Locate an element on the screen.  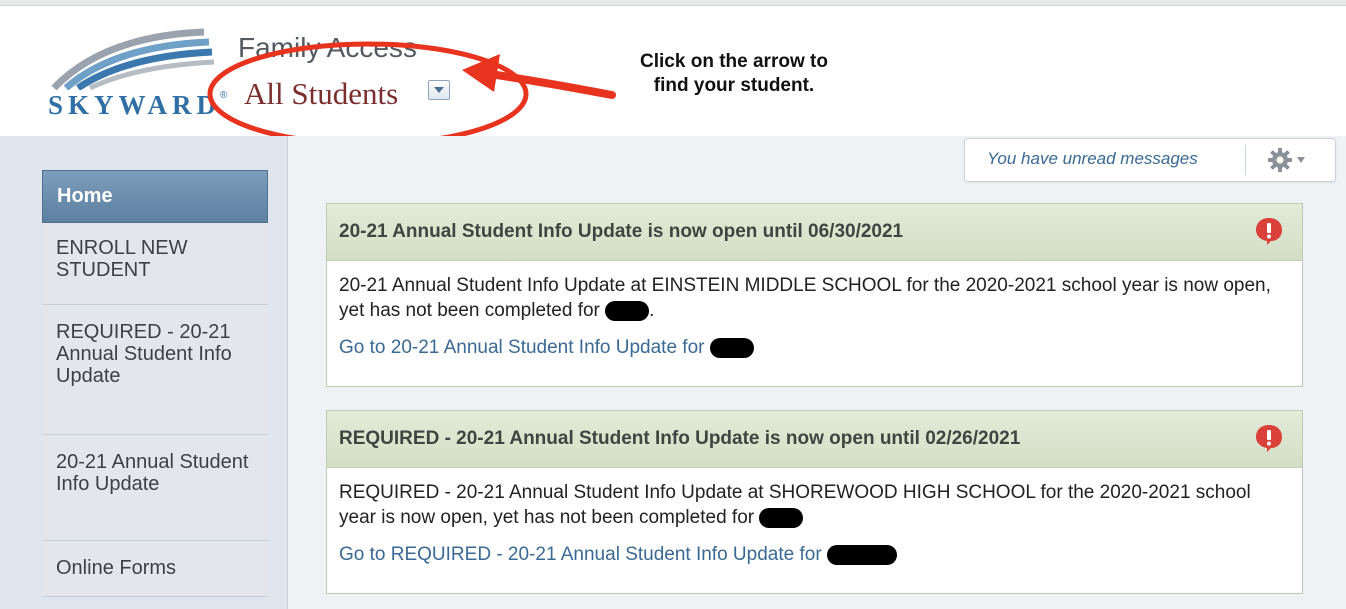
annotation-line-2: find your student. is located at coordinates (734, 85).